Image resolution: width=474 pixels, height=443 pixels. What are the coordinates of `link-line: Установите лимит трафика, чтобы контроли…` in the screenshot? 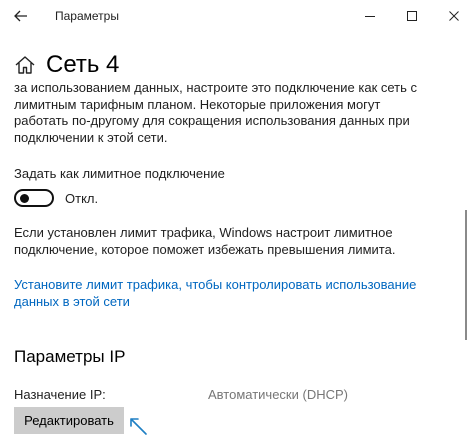 It's located at (234, 285).